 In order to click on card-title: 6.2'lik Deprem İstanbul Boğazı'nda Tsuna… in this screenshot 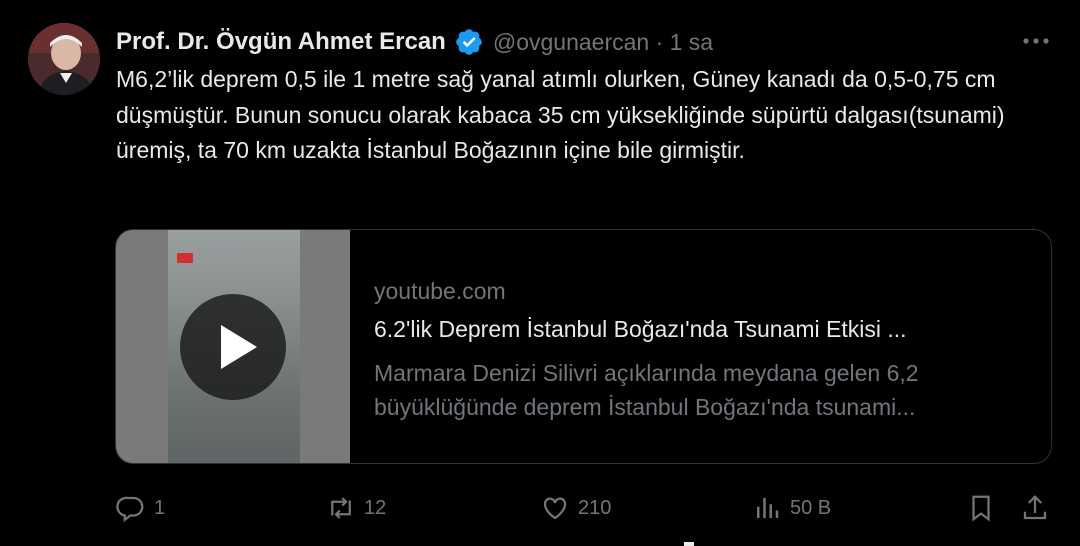, I will do `click(640, 329)`.